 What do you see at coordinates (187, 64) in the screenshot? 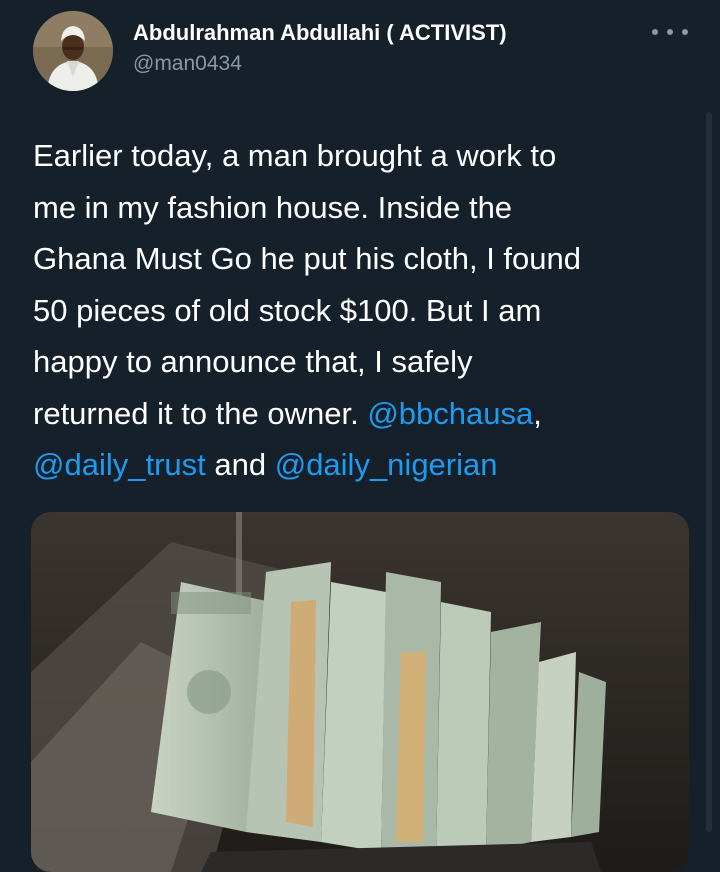
I see `author-handle: @man0434` at bounding box center [187, 64].